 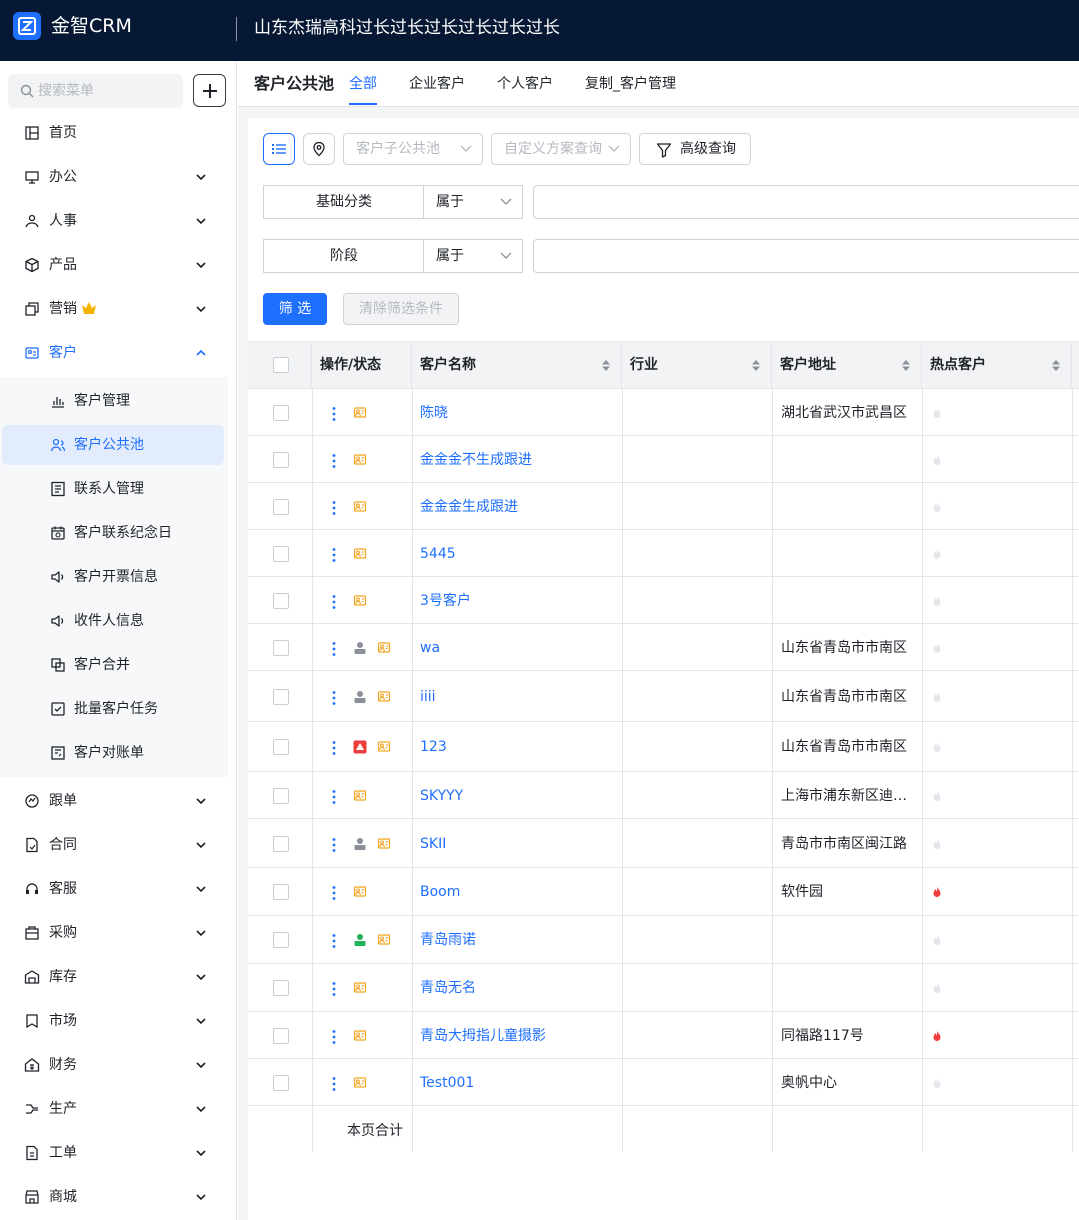 I want to click on table-row: Boom 软件园, so click(x=663, y=892).